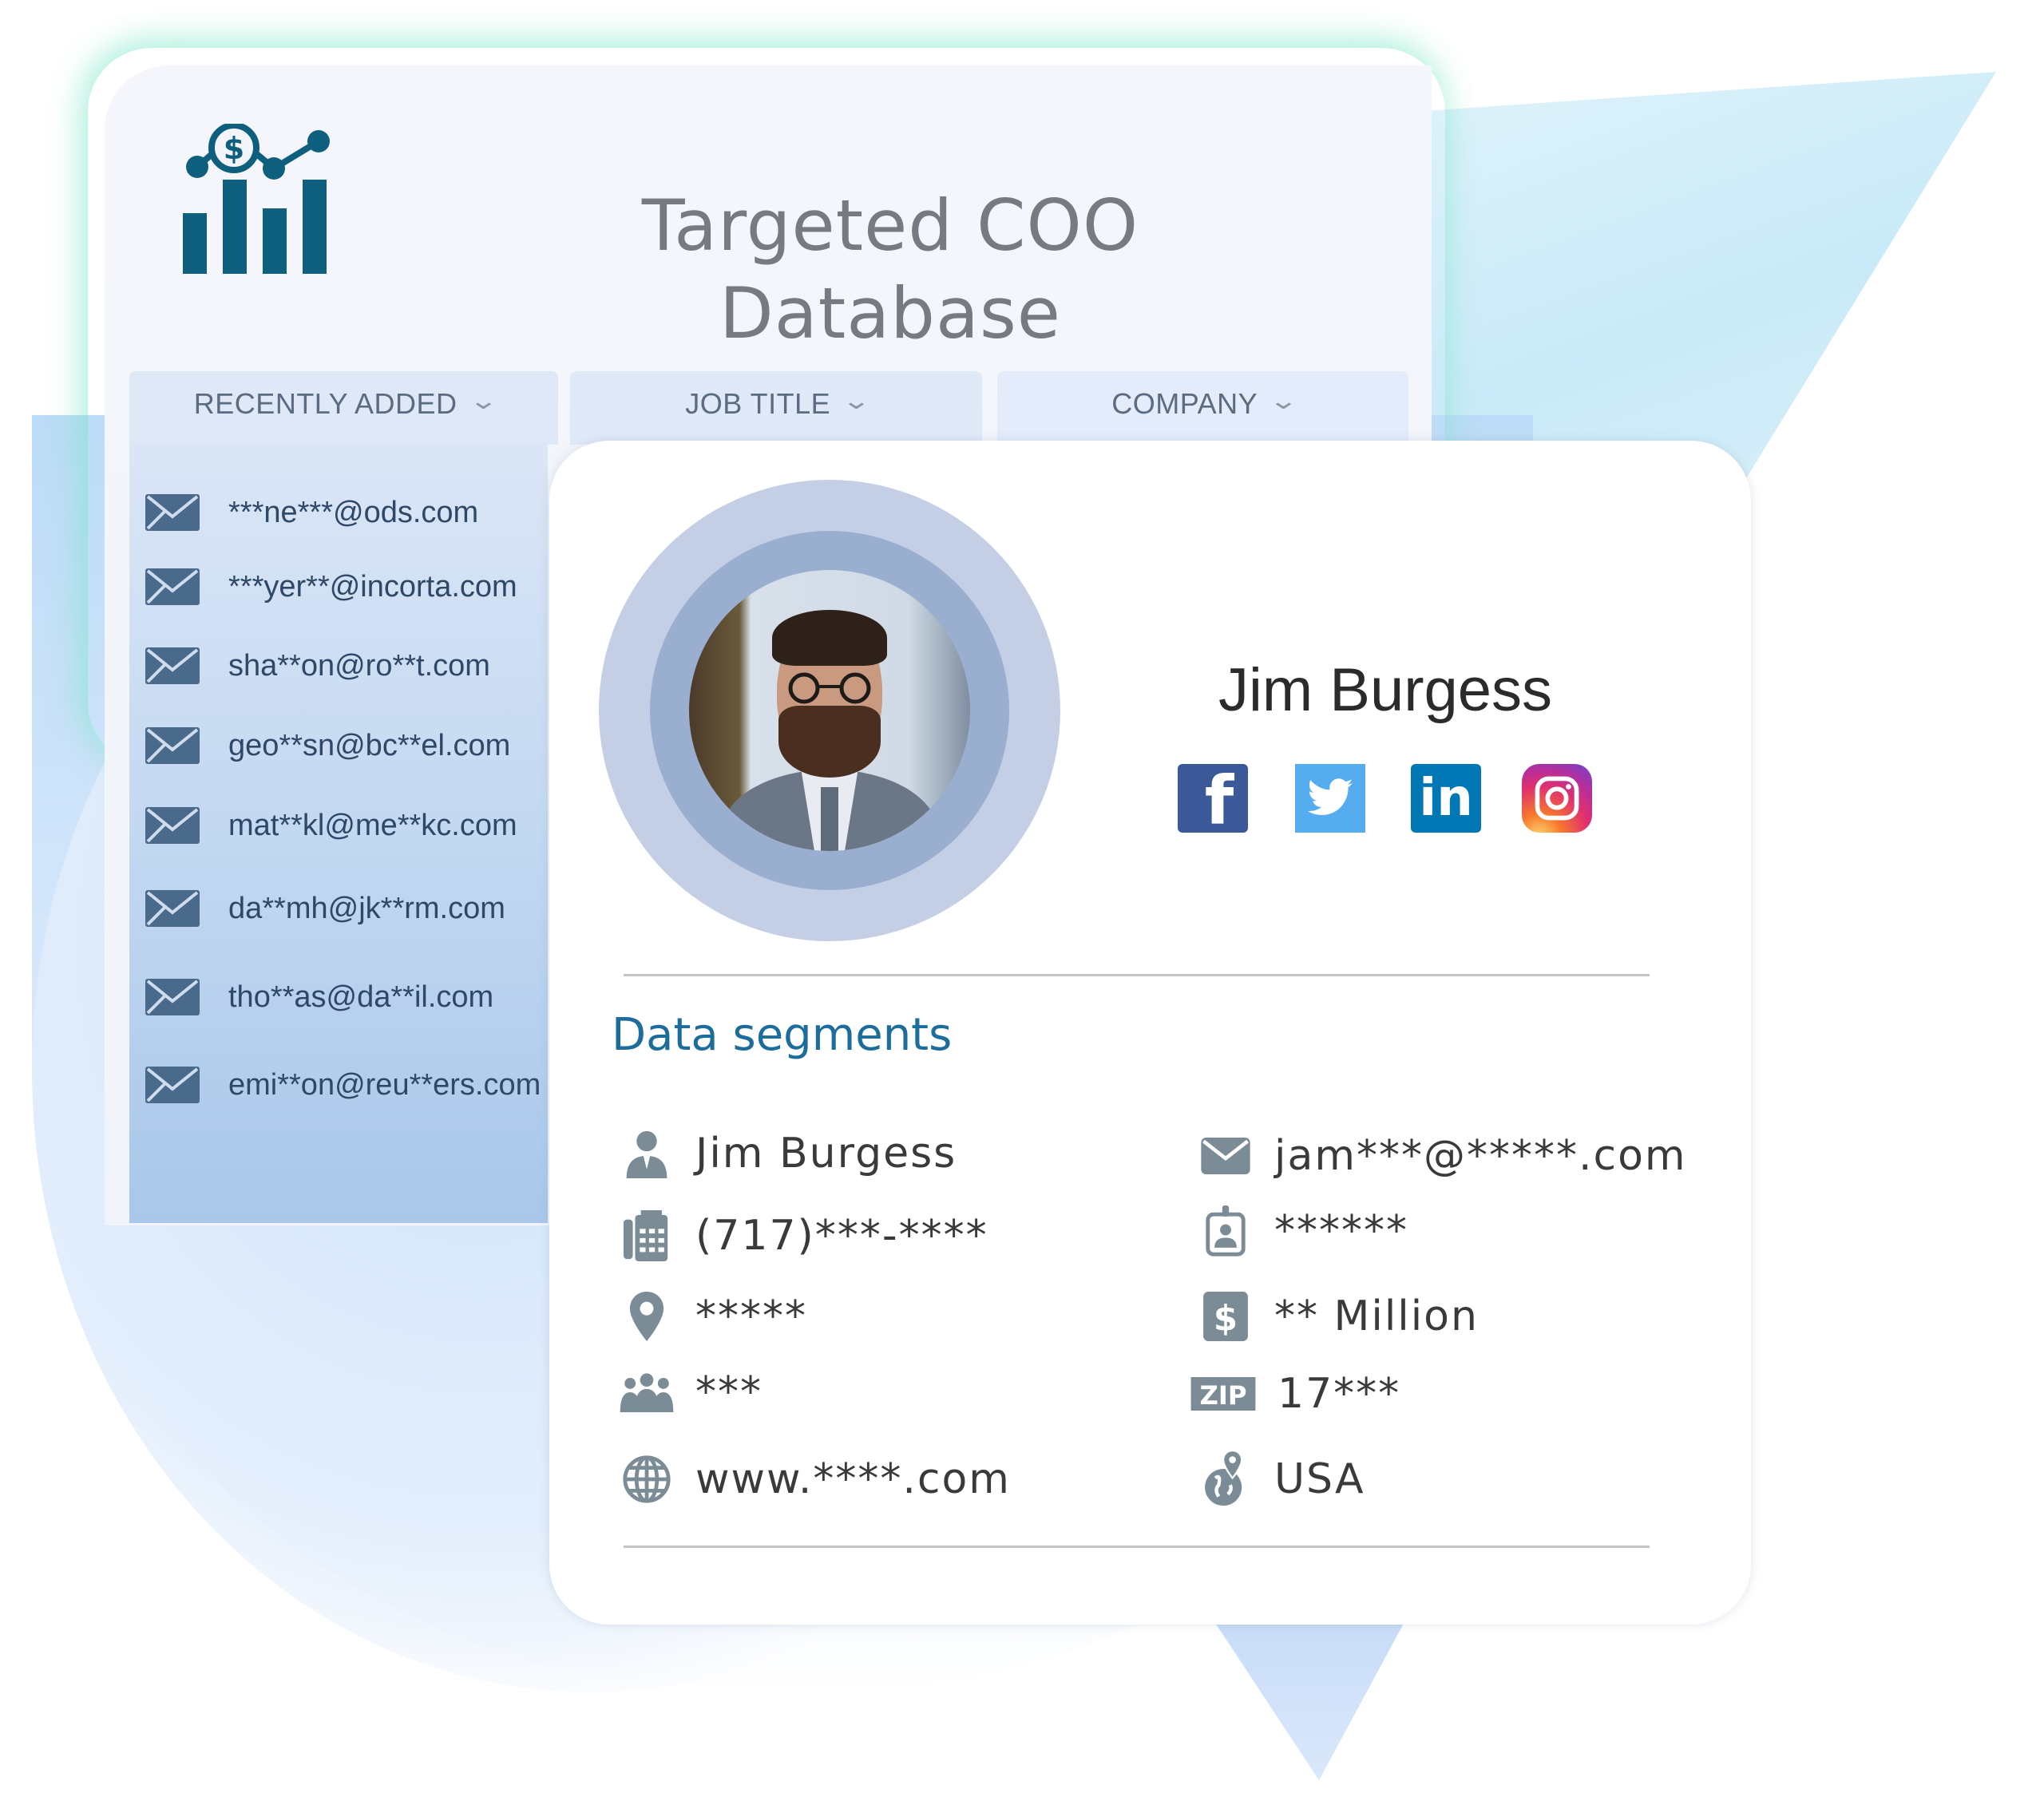 The width and height of the screenshot is (2044, 1793). Describe the element at coordinates (1319, 1479) in the screenshot. I see `segment-value: USA` at that location.